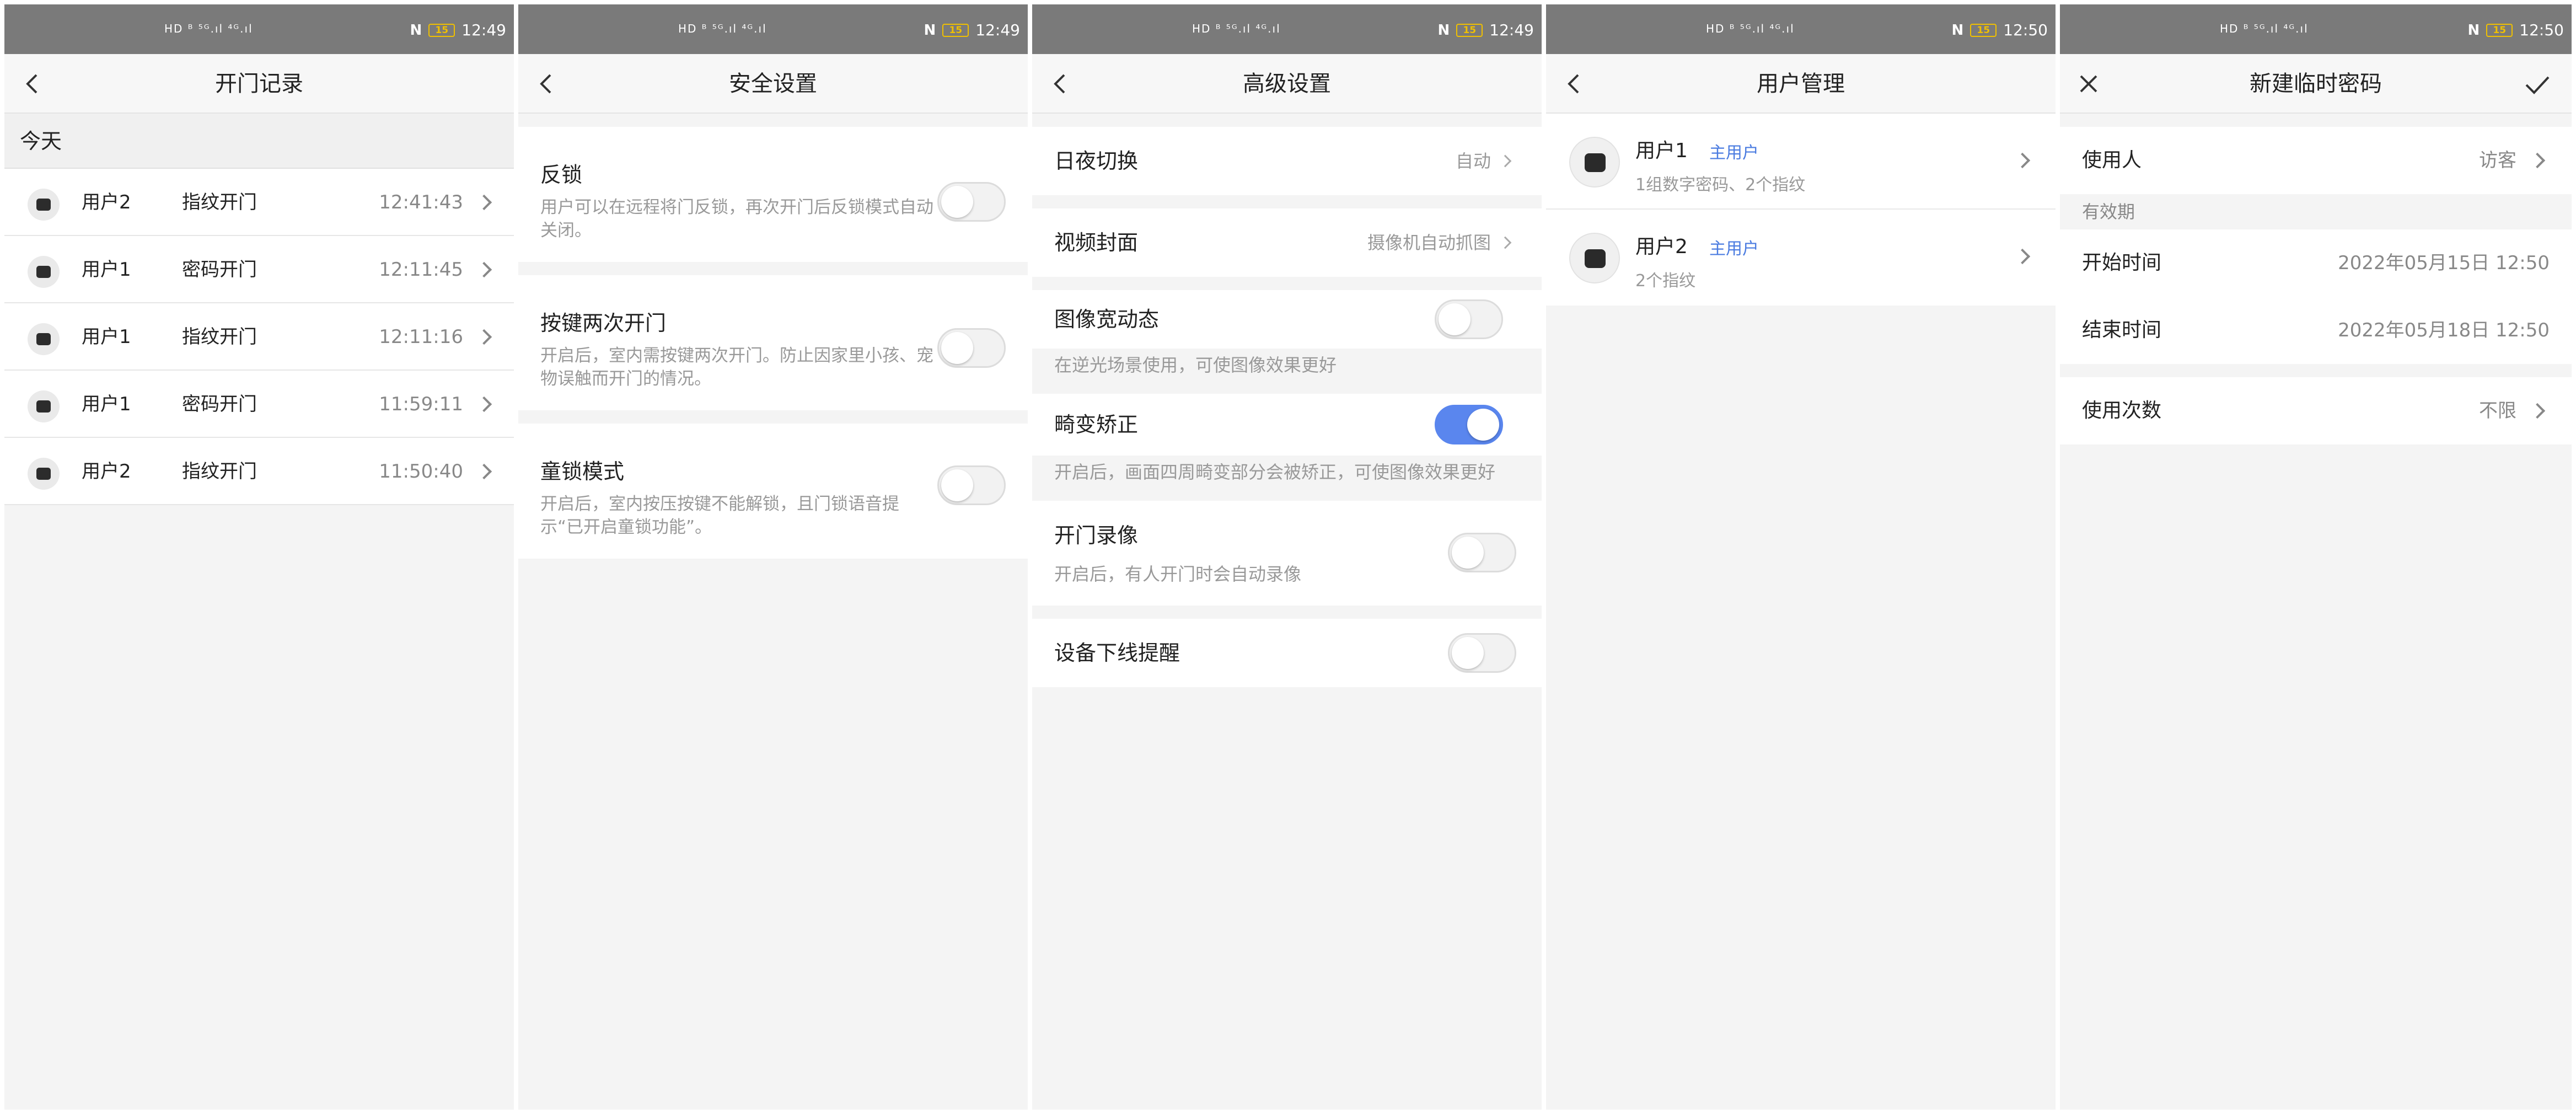  Describe the element at coordinates (421, 472) in the screenshot. I see `record-time: 11:50:40` at that location.